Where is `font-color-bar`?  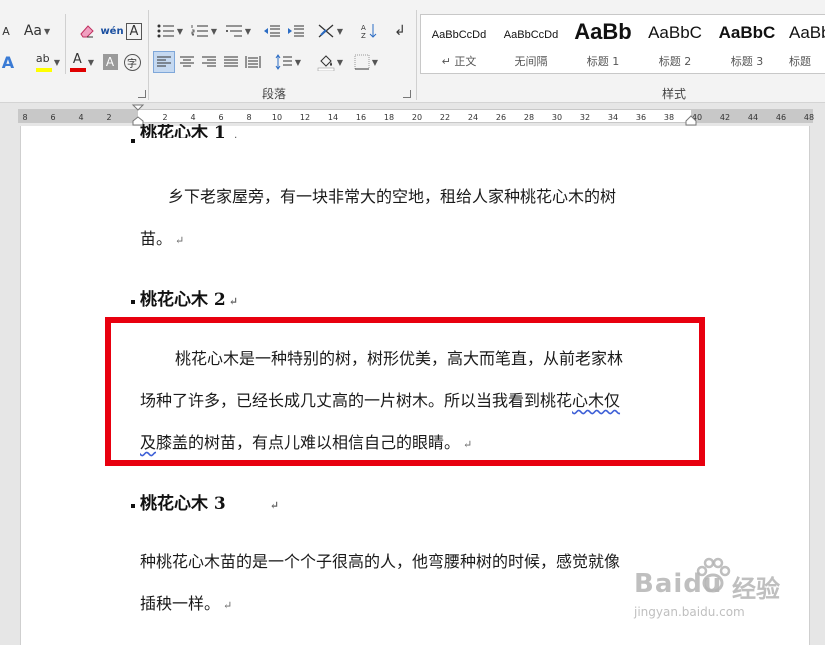 font-color-bar is located at coordinates (77, 70).